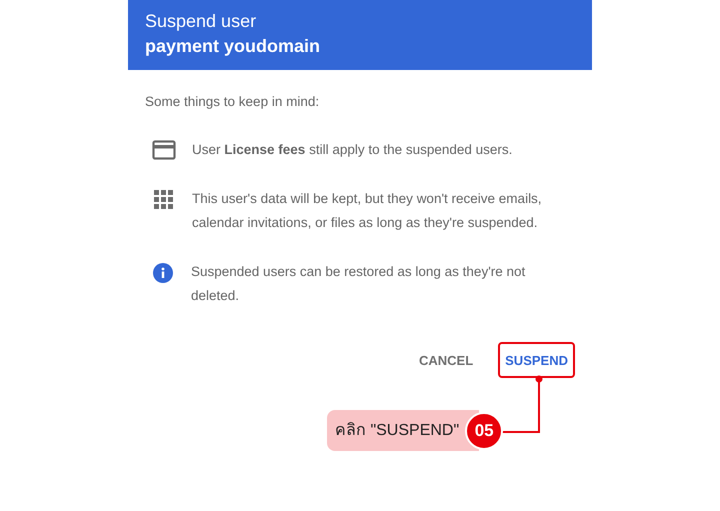 This screenshot has height=511, width=720. Describe the element at coordinates (358, 284) in the screenshot. I see `note-text: Suspended users can be restored as long as they're not deleted.` at that location.